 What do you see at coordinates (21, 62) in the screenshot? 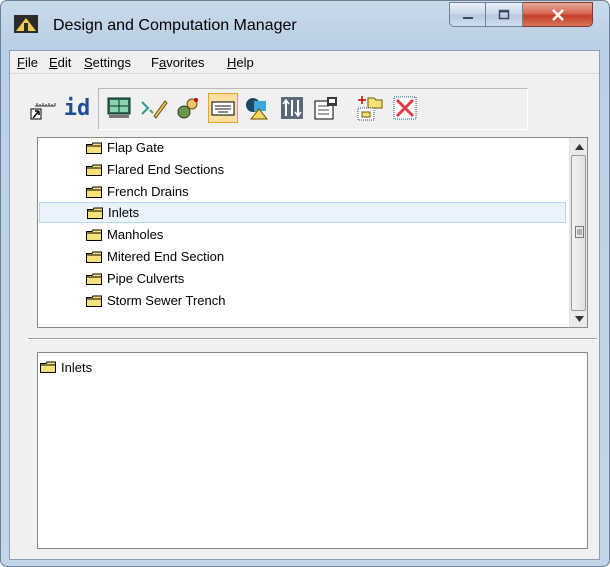
I see `menu-file-key: F` at bounding box center [21, 62].